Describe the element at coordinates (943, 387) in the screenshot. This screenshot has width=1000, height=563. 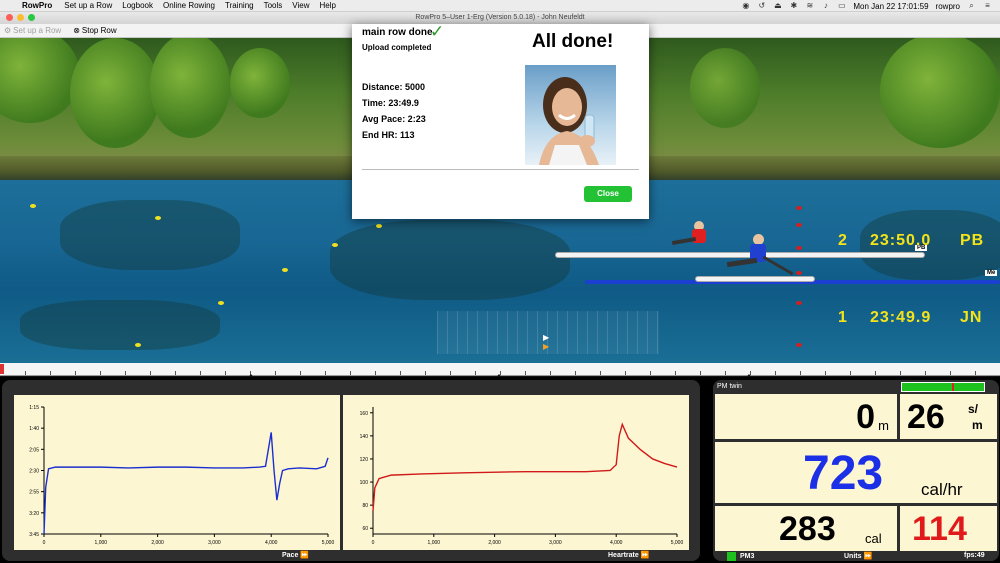
I see `stroke-rate-bar` at that location.